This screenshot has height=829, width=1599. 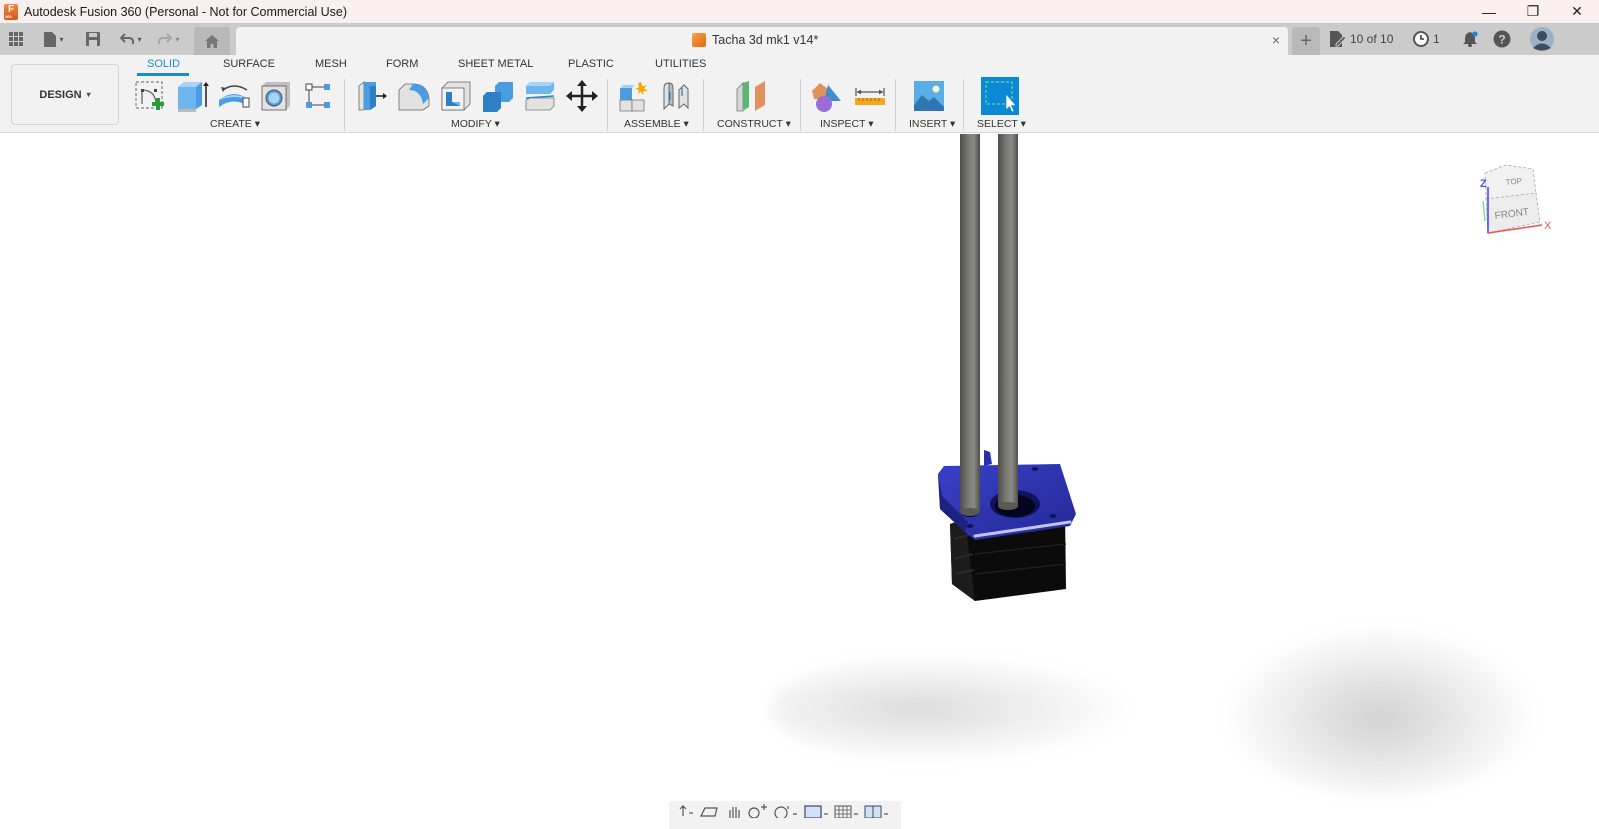 What do you see at coordinates (276, 96) in the screenshot?
I see `hole-button` at bounding box center [276, 96].